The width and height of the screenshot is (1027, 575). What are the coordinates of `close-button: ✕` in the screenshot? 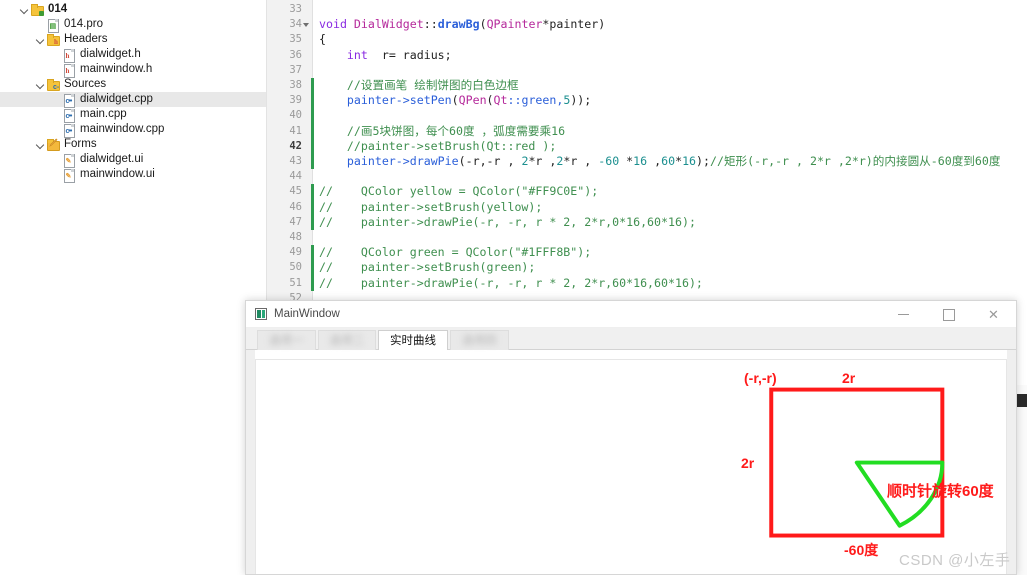 It's located at (993, 314).